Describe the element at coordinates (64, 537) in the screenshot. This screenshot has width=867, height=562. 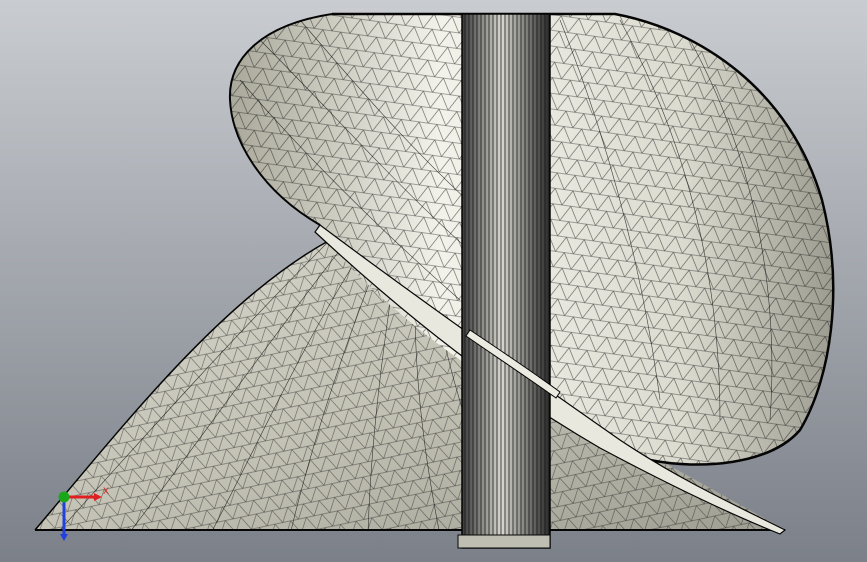
I see `z-axis-arrowhead` at that location.